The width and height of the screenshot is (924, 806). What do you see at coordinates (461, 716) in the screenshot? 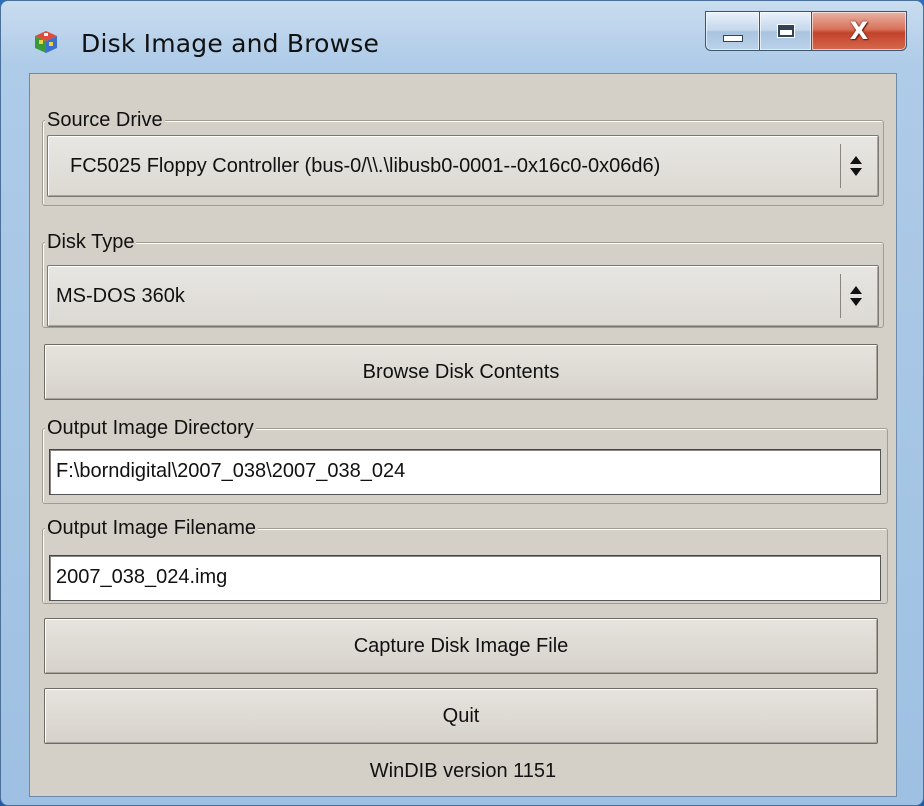
I see `quit-button: Quit` at bounding box center [461, 716].